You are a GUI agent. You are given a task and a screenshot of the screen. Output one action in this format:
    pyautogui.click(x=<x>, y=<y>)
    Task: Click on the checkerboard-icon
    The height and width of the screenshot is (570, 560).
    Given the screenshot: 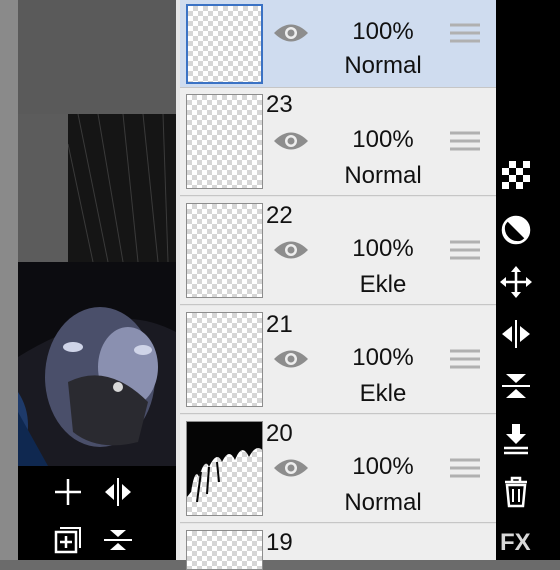 What is the action you would take?
    pyautogui.click(x=516, y=175)
    